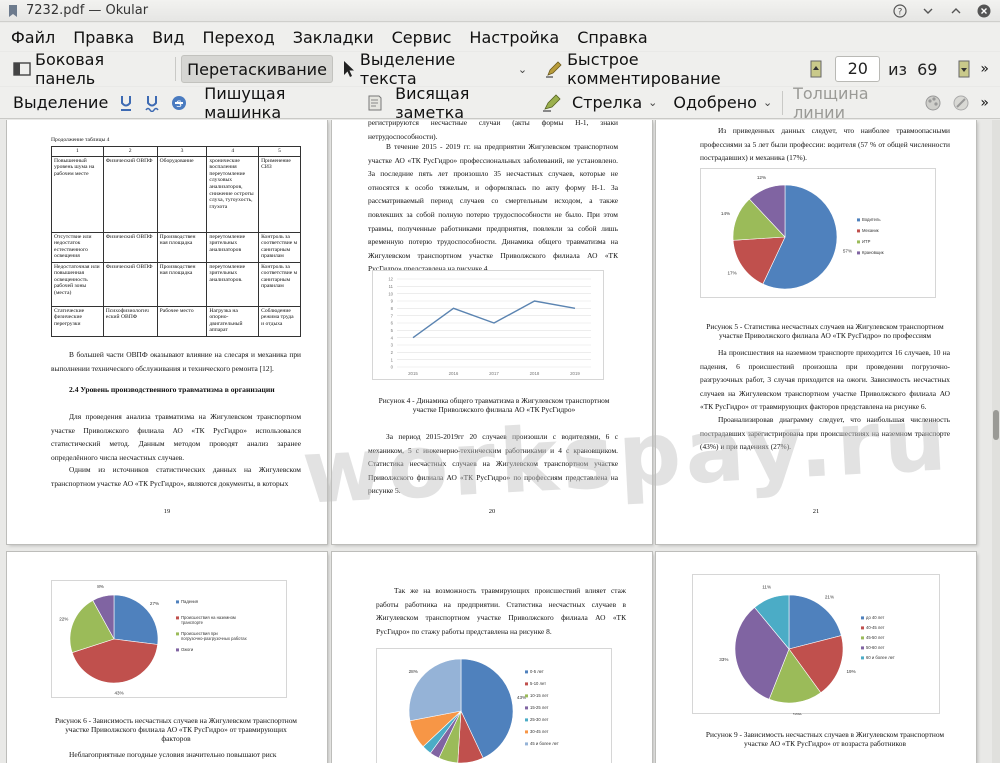 The height and width of the screenshot is (763, 1000). Describe the element at coordinates (731, 272) in the screenshot. I see `slice-label: 17%` at that location.